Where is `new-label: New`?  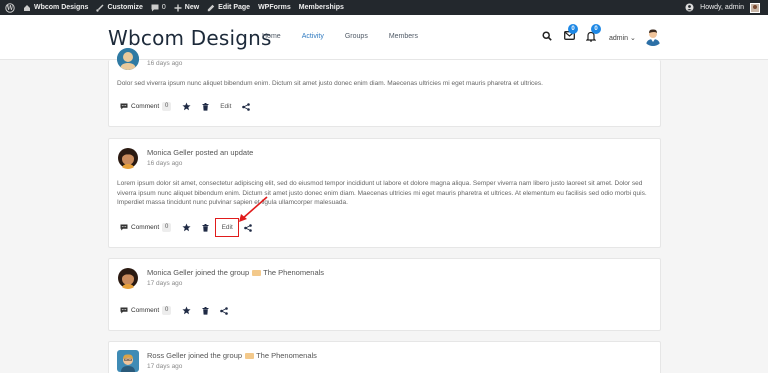
new-label: New is located at coordinates (192, 7).